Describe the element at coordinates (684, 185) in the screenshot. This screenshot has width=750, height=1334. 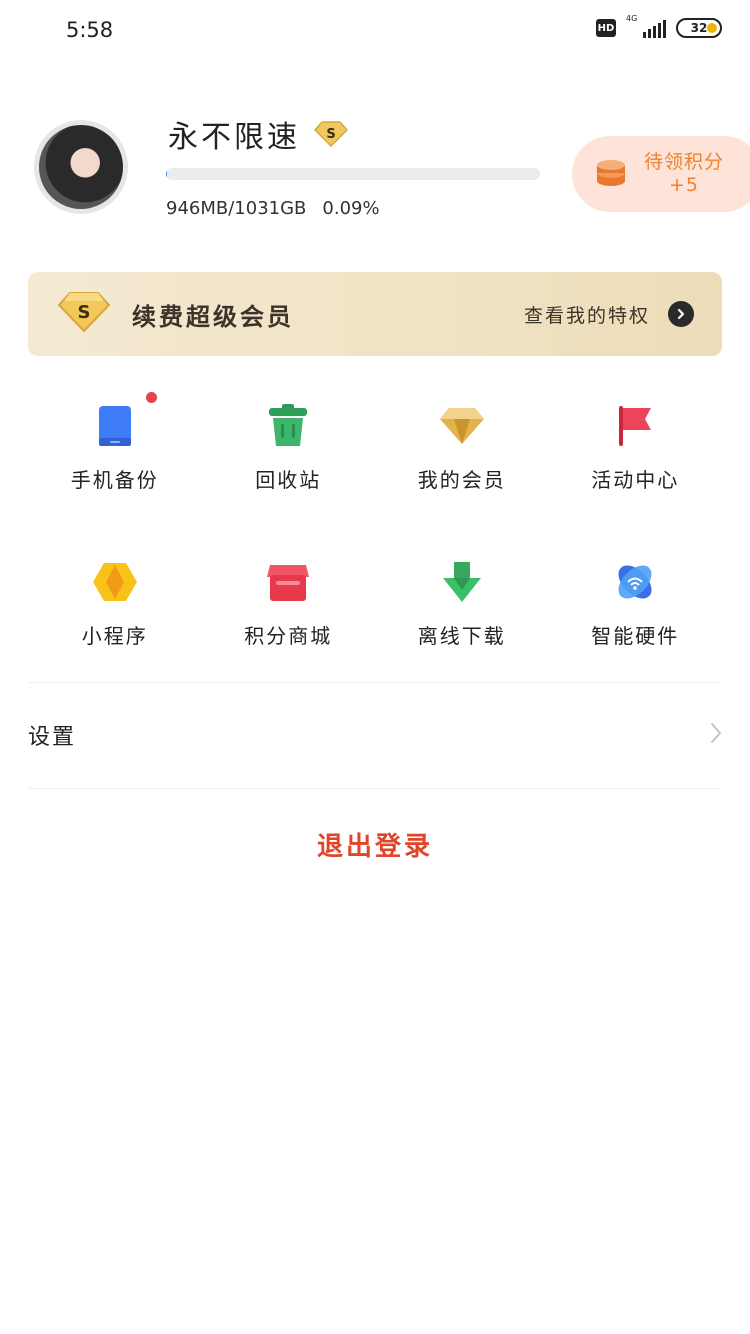
I see `points-value: +5` at that location.